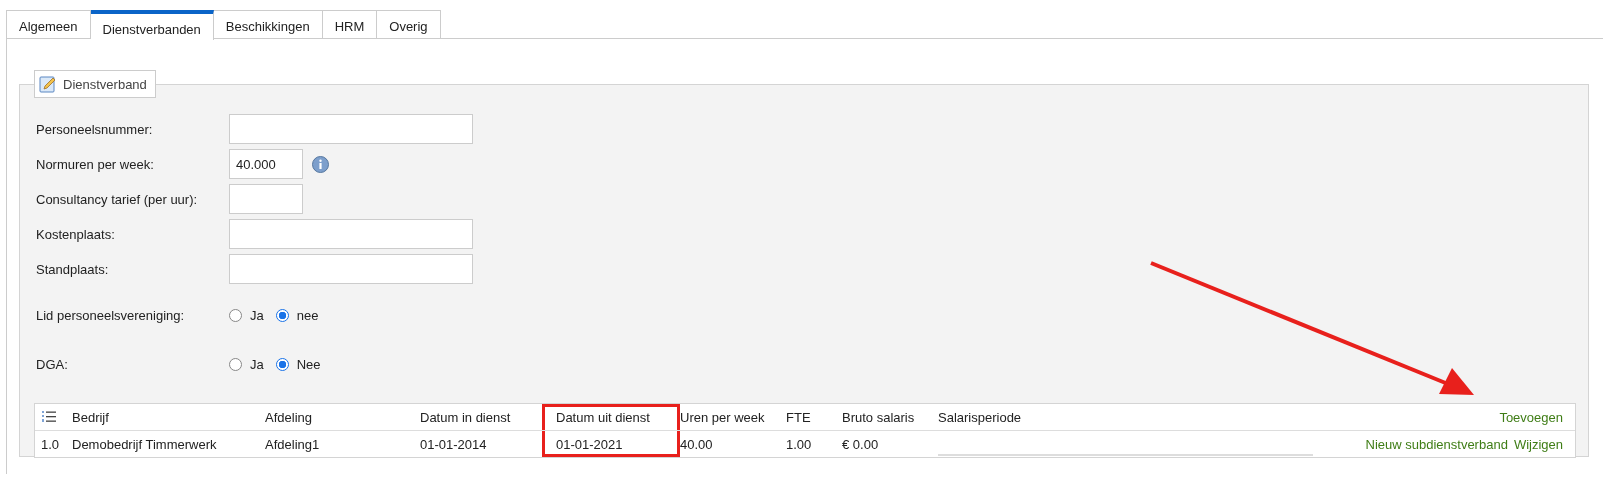 Image resolution: width=1603 pixels, height=484 pixels. I want to click on table-cell-text: Demobedrijf Timmerwerk, so click(145, 444).